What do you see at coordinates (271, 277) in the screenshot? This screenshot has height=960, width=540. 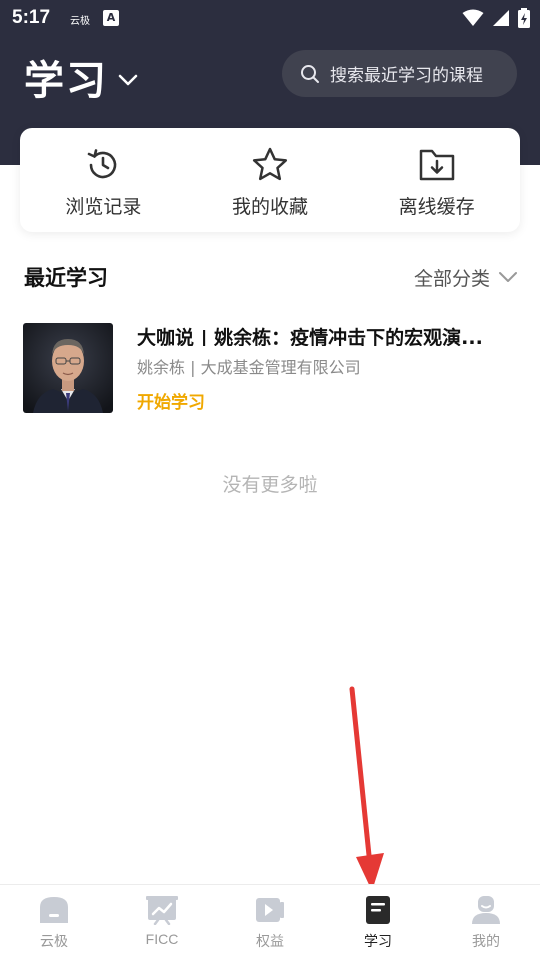 I see `recent-section-header: 最近学习 全部分类` at bounding box center [271, 277].